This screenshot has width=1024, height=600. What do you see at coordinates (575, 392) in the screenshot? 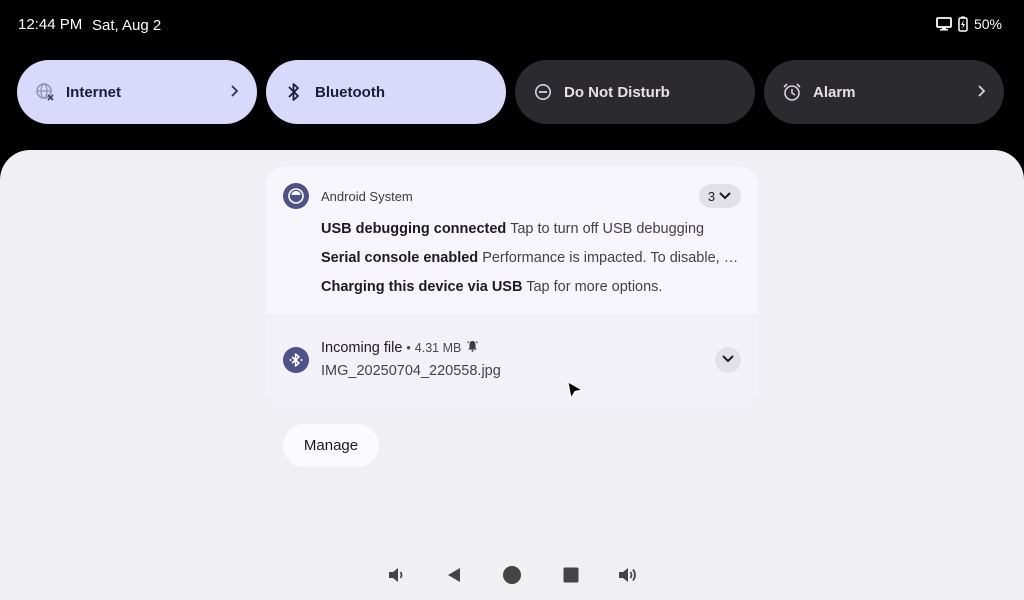
I see `mouse-pointer-icon` at bounding box center [575, 392].